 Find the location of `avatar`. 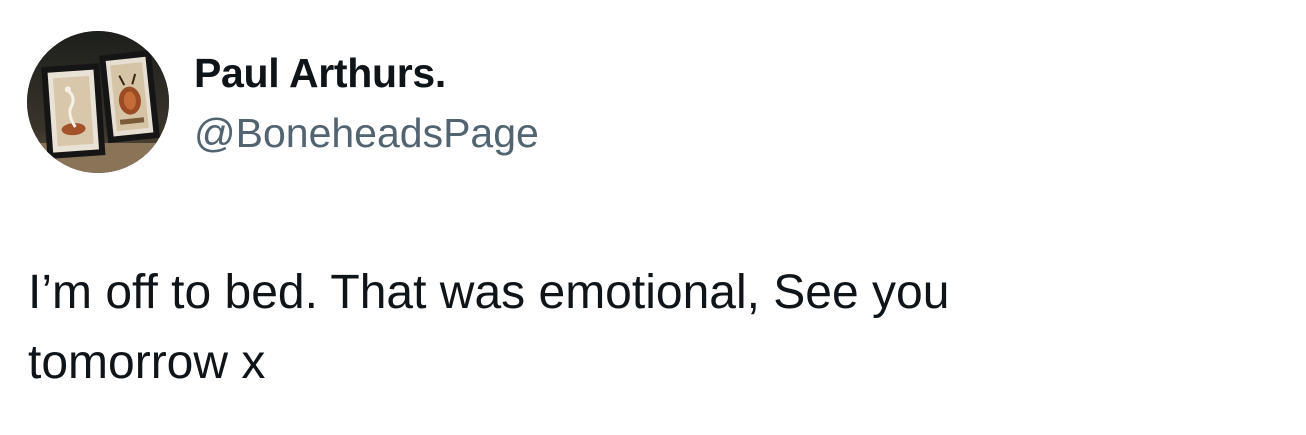

avatar is located at coordinates (98, 102).